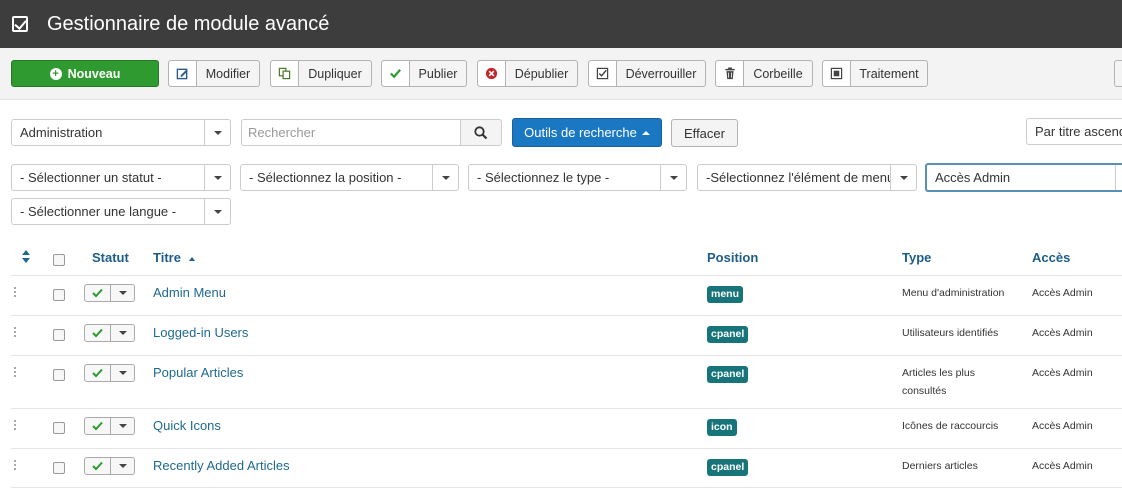 Image resolution: width=1122 pixels, height=504 pixels. Describe the element at coordinates (778, 73) in the screenshot. I see `trash-button-label: Corbeille` at that location.